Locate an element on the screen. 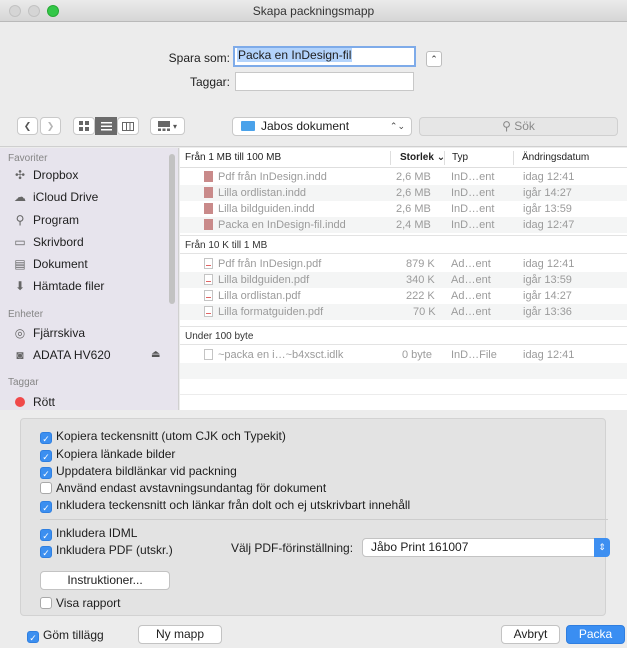 Image resolution: width=627 pixels, height=648 pixels. checkbox-label: Inkludera IDML is located at coordinates (97, 533).